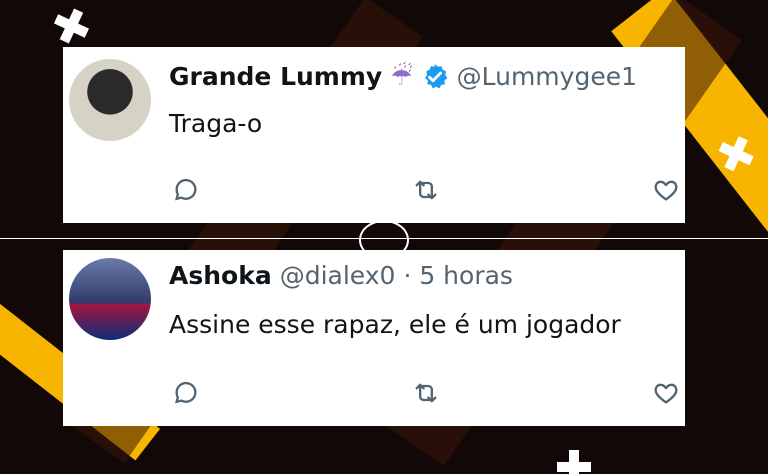 The height and width of the screenshot is (474, 768). Describe the element at coordinates (276, 76) in the screenshot. I see `display-name: Grande Lummy` at that location.